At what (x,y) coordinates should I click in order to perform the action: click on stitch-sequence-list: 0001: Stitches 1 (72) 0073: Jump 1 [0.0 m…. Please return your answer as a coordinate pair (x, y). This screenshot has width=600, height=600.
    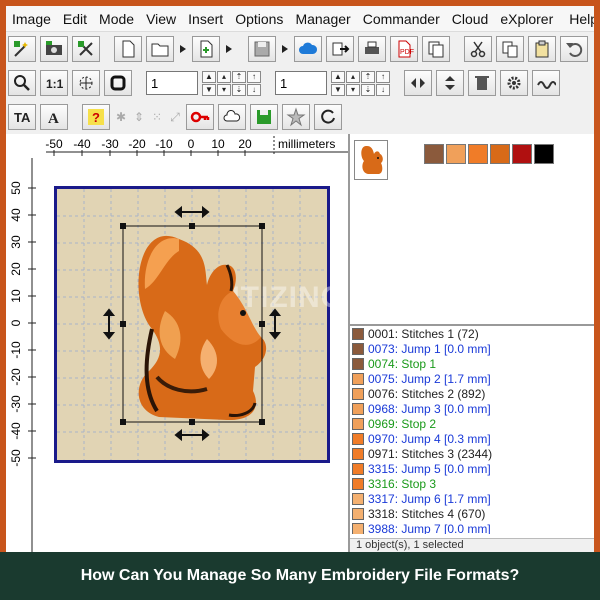
    Looking at the image, I should click on (472, 429).